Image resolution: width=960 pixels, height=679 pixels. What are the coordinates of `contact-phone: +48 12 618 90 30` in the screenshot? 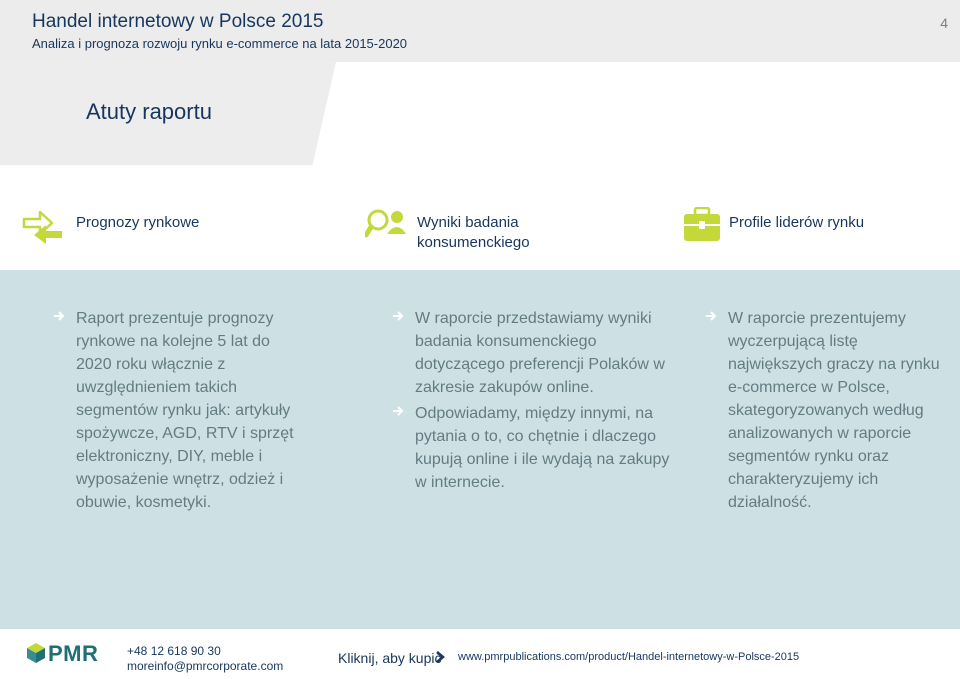 It's located at (174, 651).